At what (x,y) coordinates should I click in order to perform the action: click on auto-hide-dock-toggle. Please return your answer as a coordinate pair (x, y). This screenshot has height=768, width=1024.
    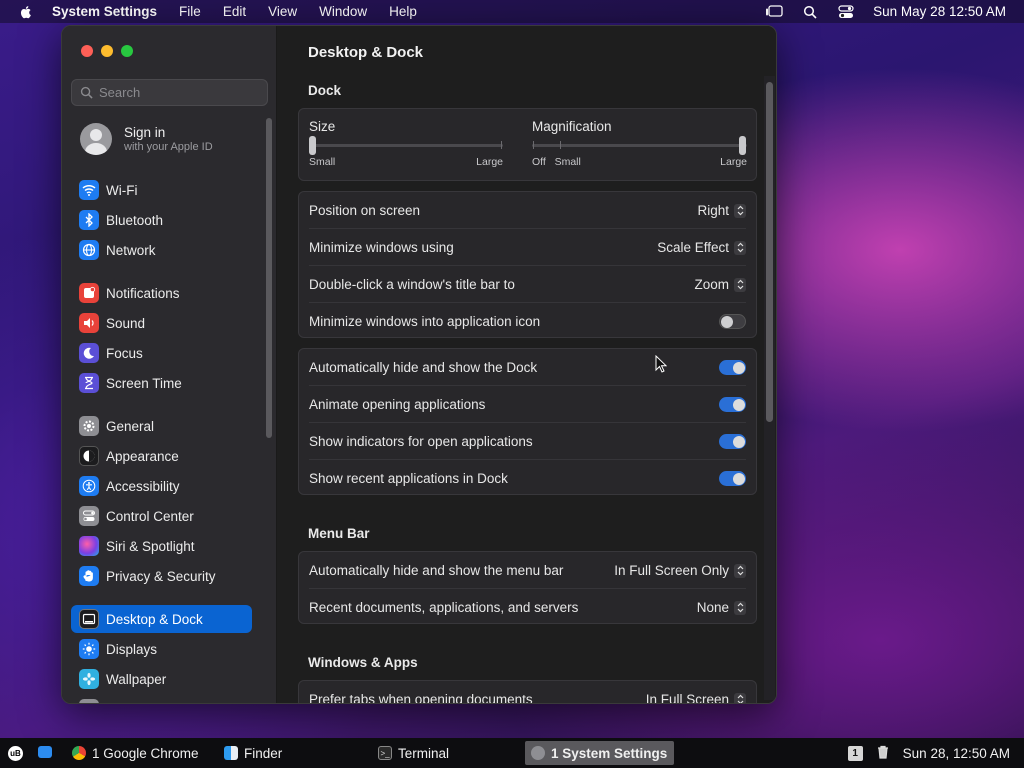
    Looking at the image, I should click on (732, 367).